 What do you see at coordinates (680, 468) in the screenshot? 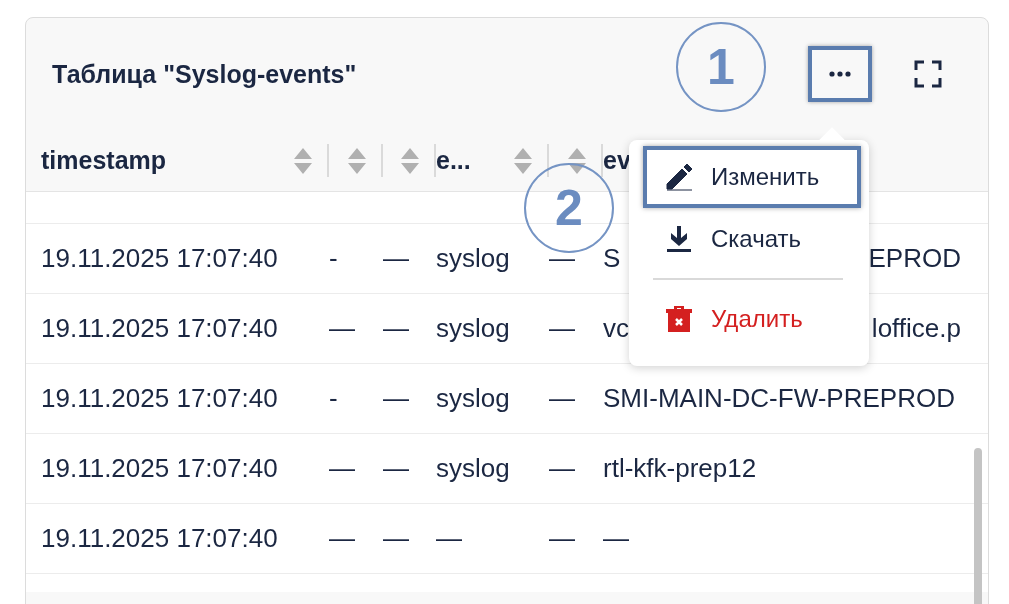
I see `table-cell: rtl-kfk-prep12` at bounding box center [680, 468].